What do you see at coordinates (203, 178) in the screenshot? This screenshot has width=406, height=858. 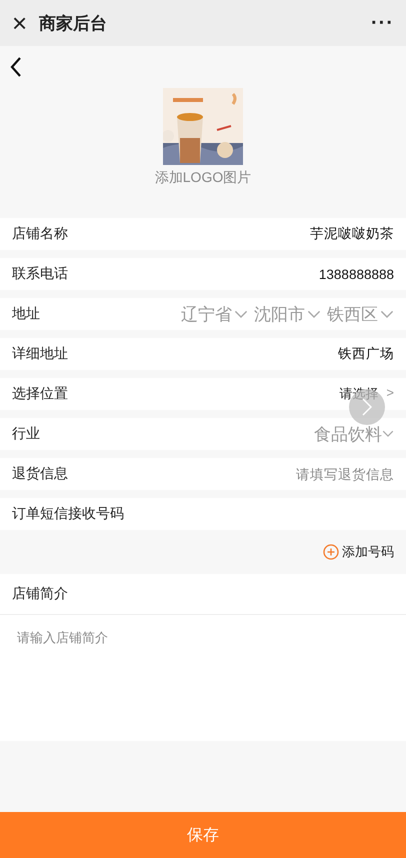 I see `logo-caption: 添加LOGO图片` at bounding box center [203, 178].